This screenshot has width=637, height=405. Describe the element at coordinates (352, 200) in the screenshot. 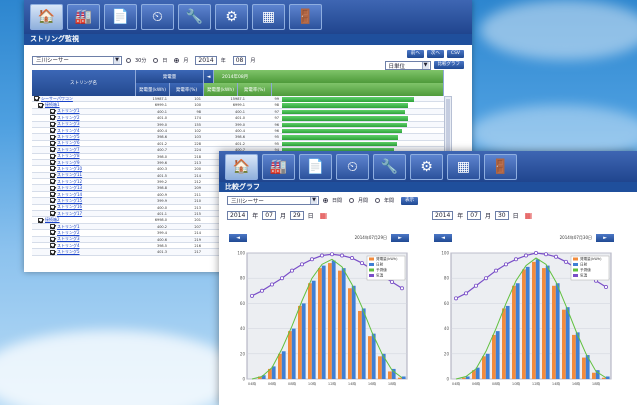

I see `radio-monthly` at that location.